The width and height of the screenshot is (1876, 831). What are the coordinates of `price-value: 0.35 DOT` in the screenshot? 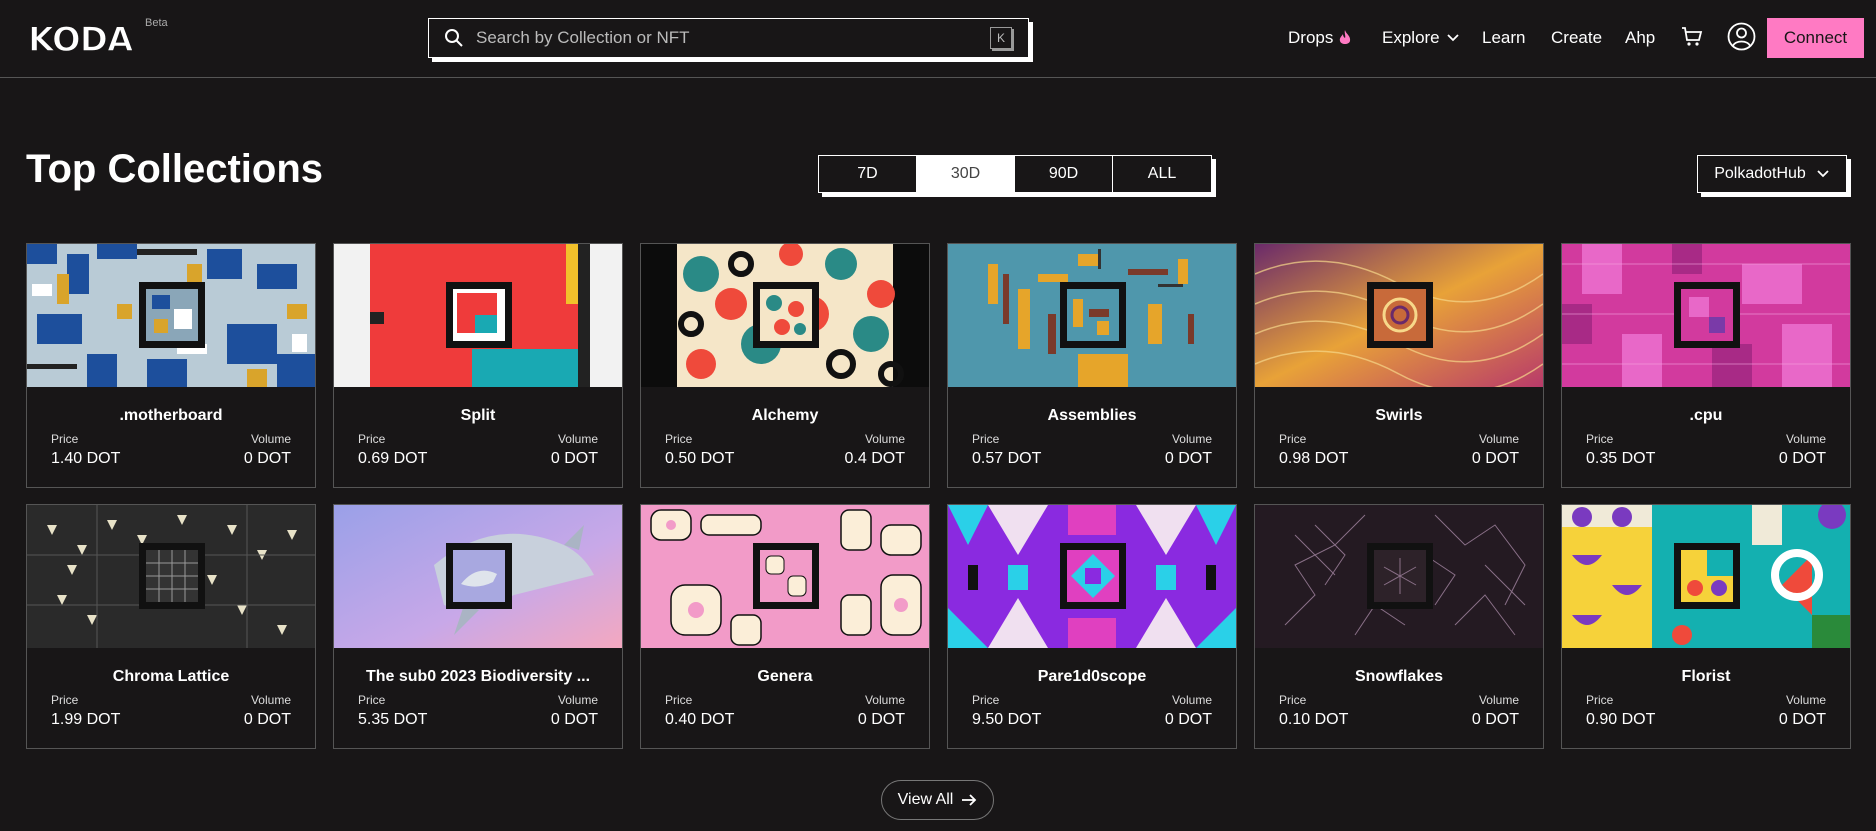 It's located at (1621, 458).